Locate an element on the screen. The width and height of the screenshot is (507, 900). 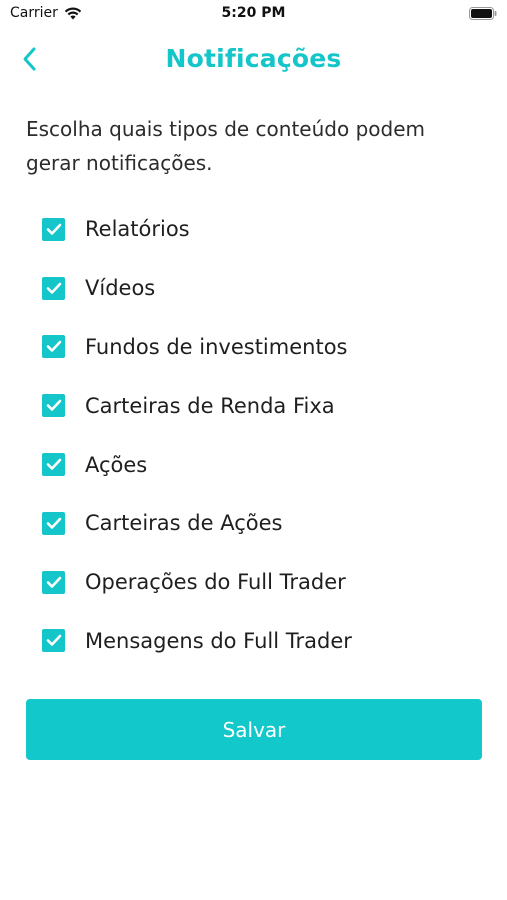
status-time: 5:20 PM is located at coordinates (253, 13).